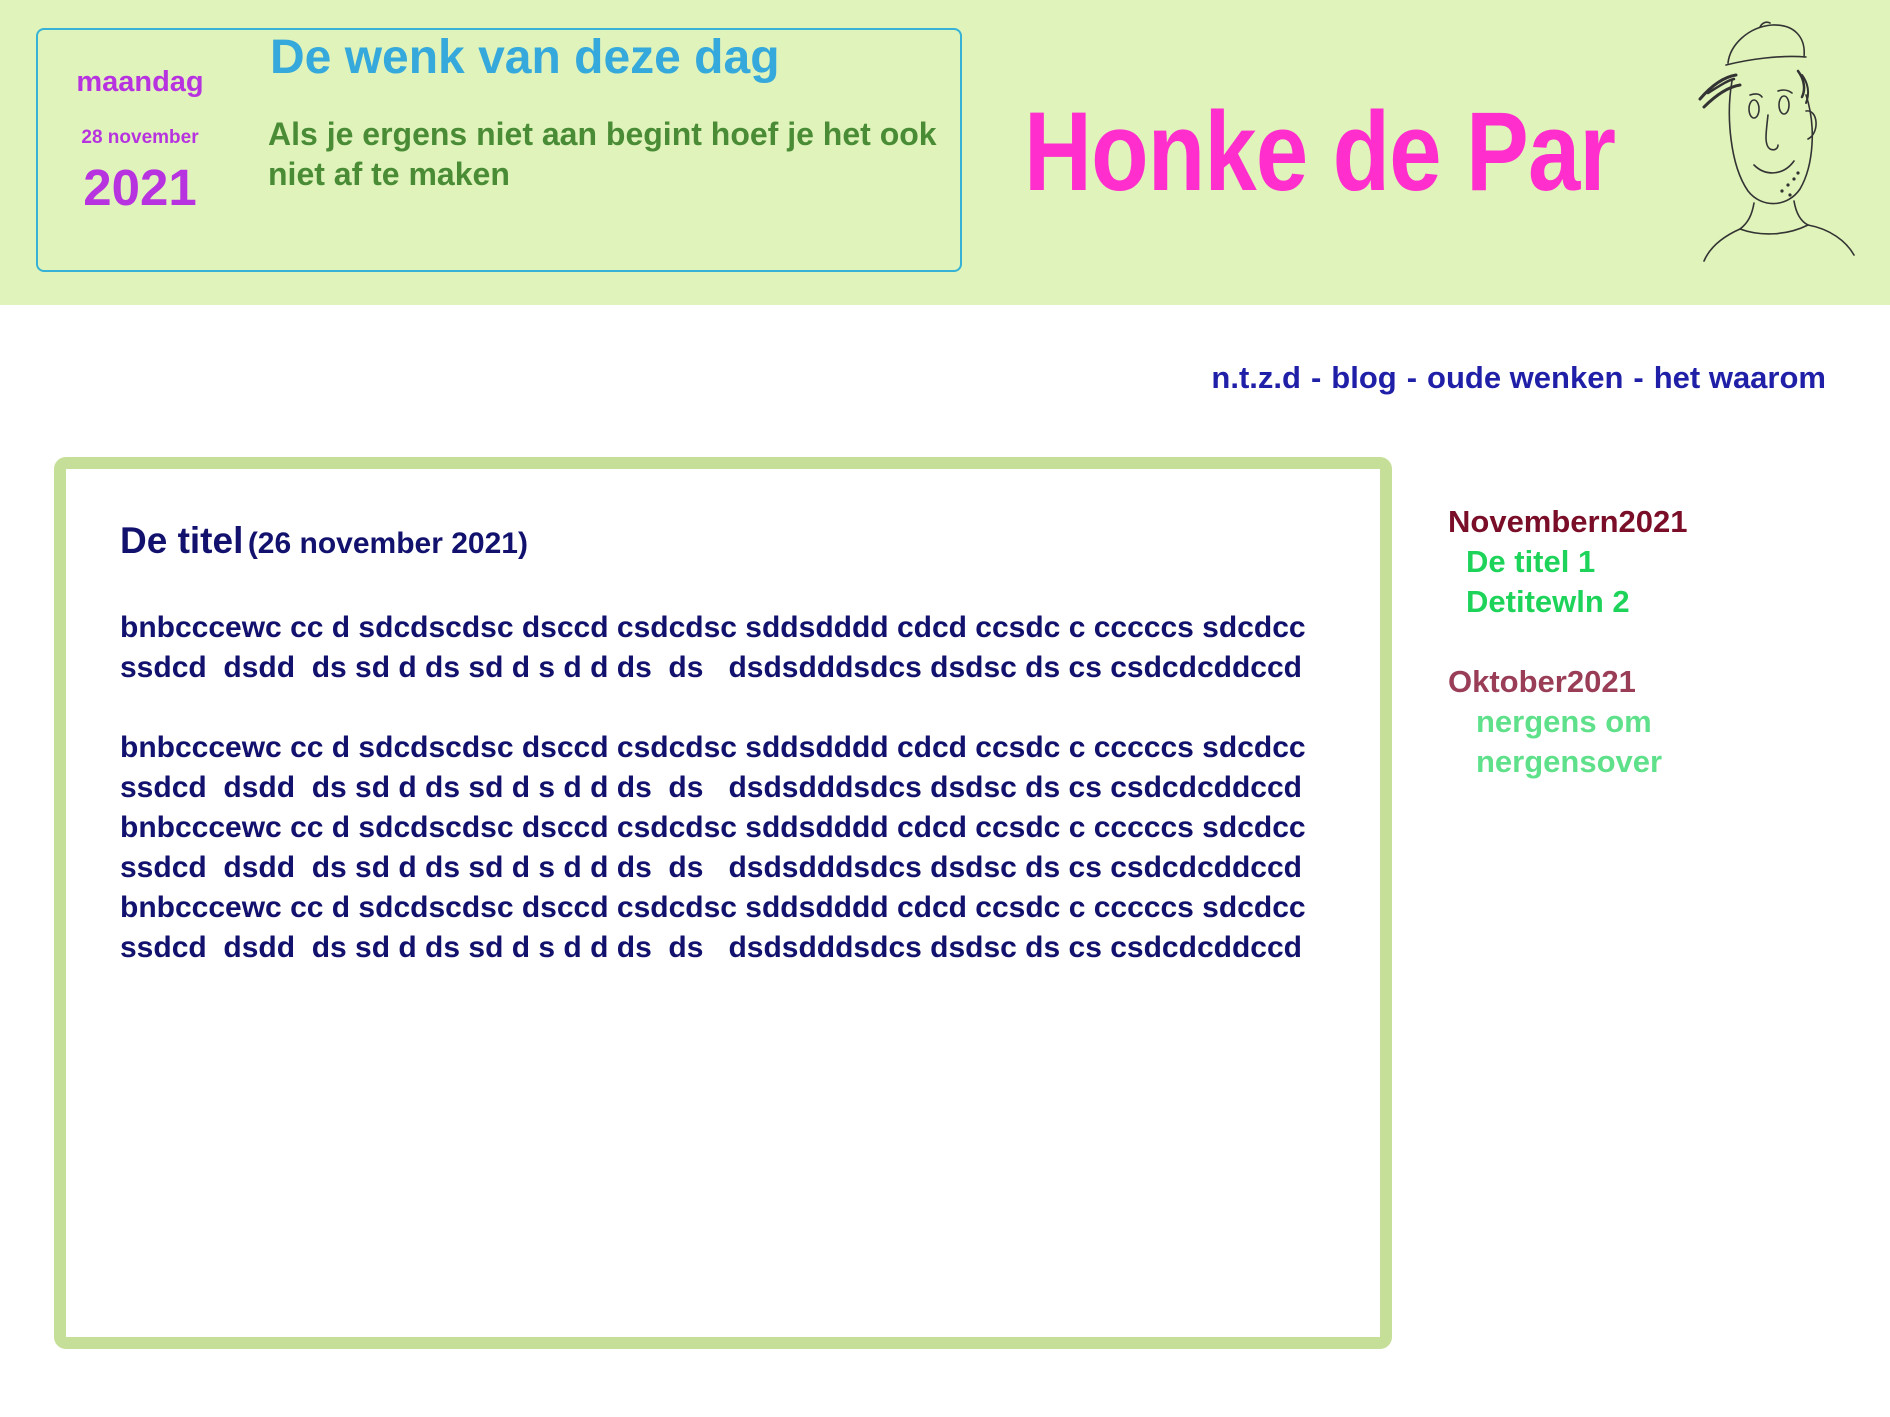 Image resolution: width=1890 pixels, height=1417 pixels. I want to click on archive-post-link: De titel 1, so click(1568, 562).